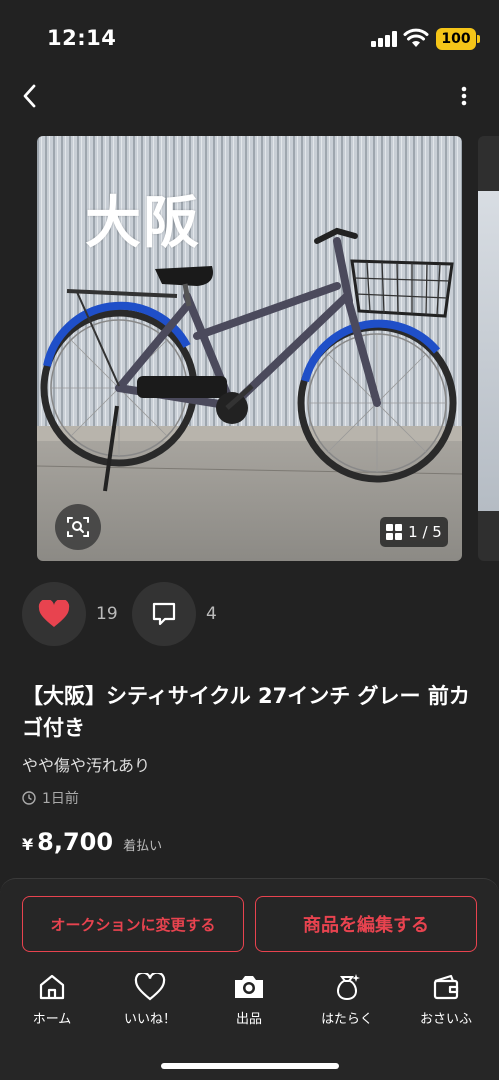  I want to click on tab-label: ホーム, so click(52, 1019).